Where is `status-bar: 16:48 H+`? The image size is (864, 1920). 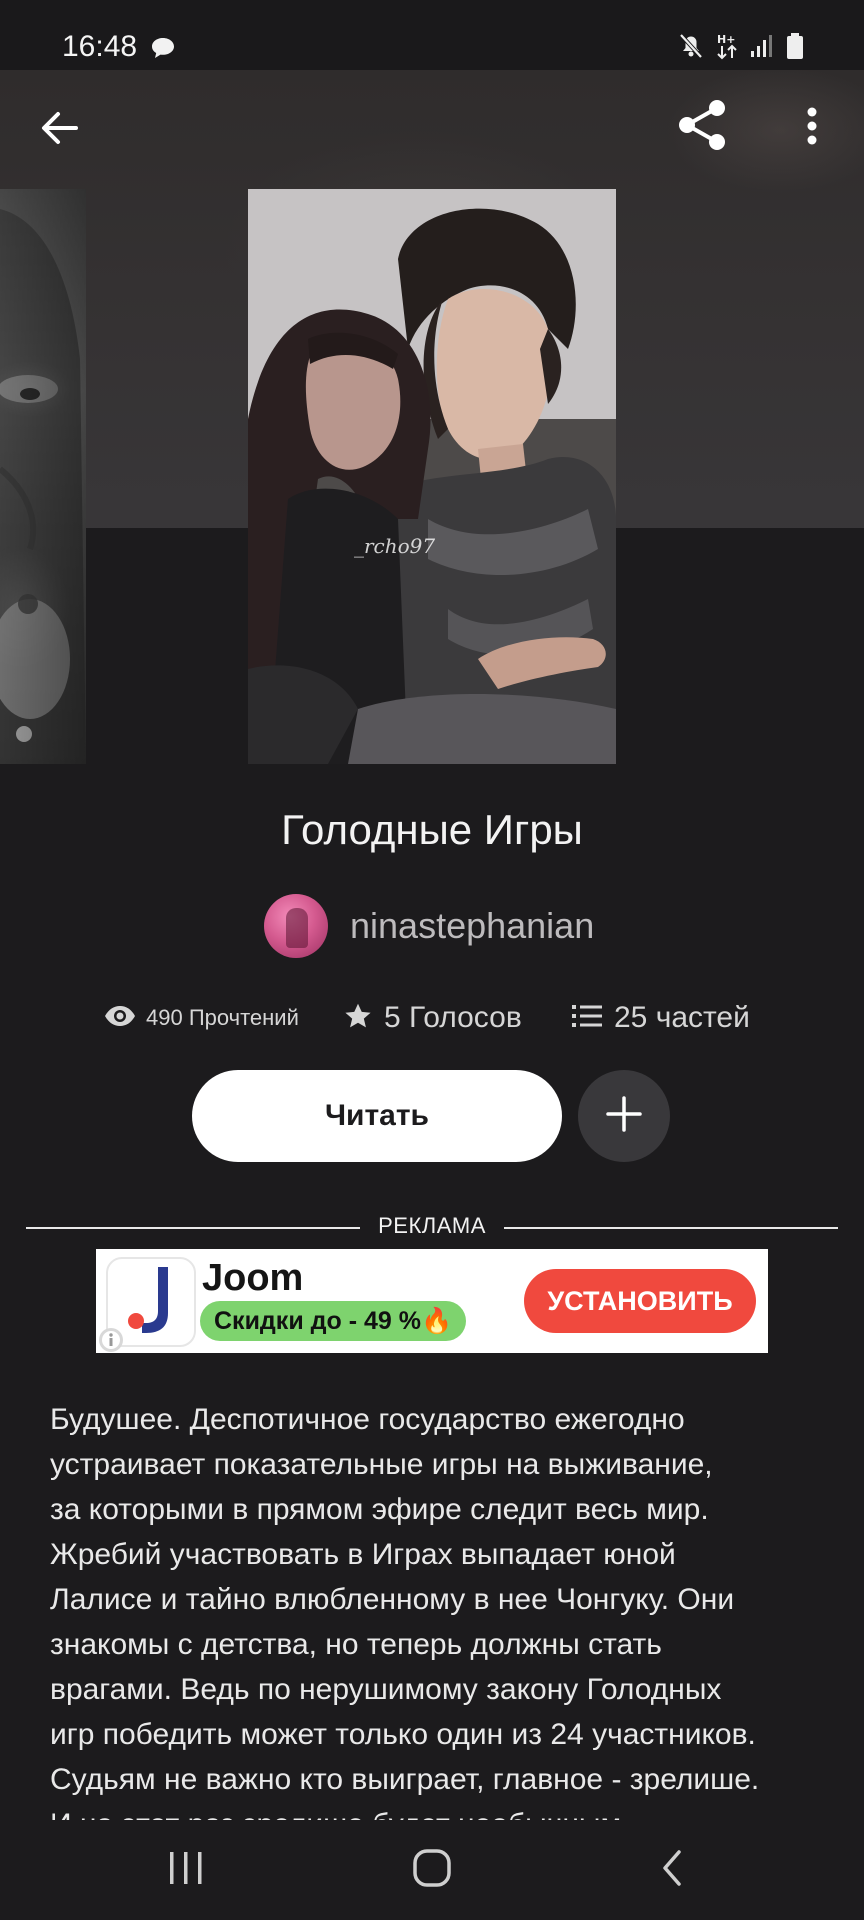
status-bar: 16:48 H+ is located at coordinates (432, 35).